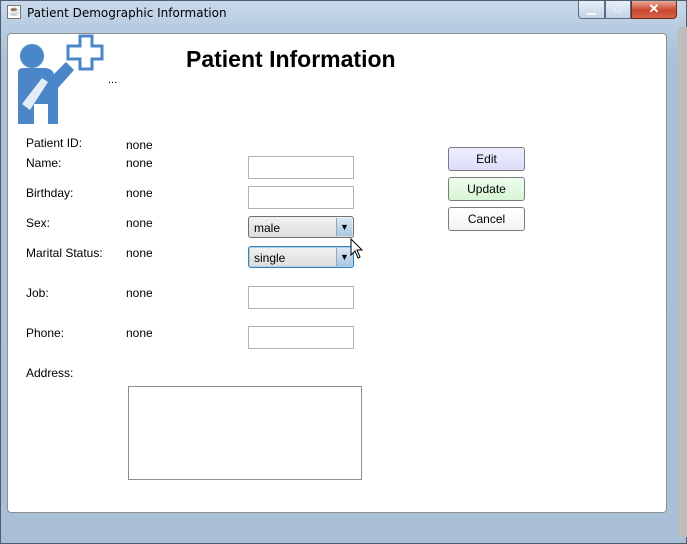  I want to click on patient-medical-cross-icon, so click(61, 79).